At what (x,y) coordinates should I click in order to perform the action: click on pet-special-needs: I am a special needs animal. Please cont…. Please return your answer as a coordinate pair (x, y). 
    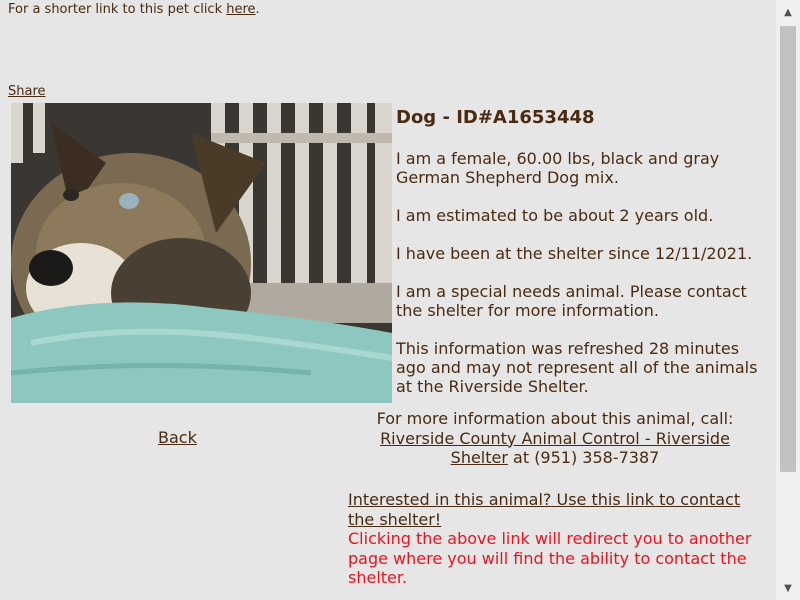
    Looking at the image, I should click on (571, 301).